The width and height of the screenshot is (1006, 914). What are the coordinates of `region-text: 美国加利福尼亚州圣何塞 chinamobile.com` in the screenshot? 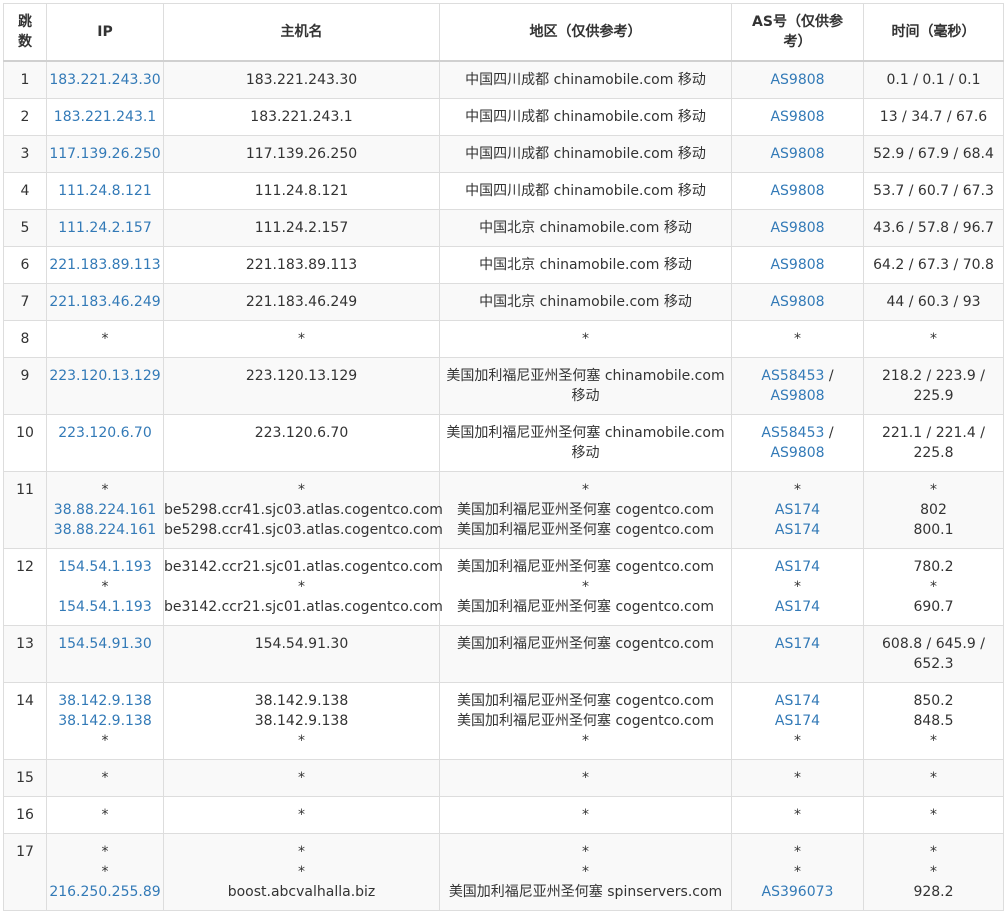 It's located at (585, 375).